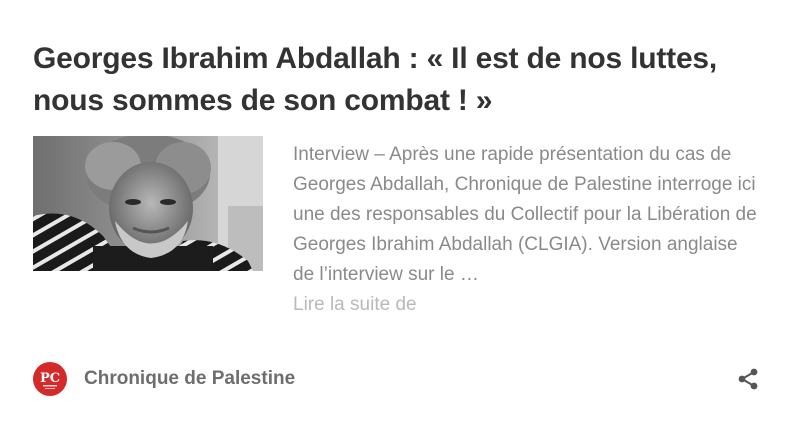 This screenshot has width=800, height=426. I want to click on article-thumbnail, so click(148, 203).